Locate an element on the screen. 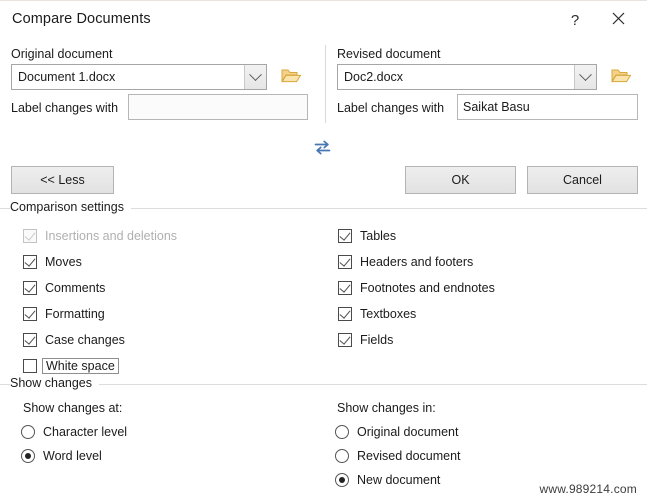  checkbox-footnotes-and-endnotes: Footnotes and endnotes is located at coordinates (416, 288).